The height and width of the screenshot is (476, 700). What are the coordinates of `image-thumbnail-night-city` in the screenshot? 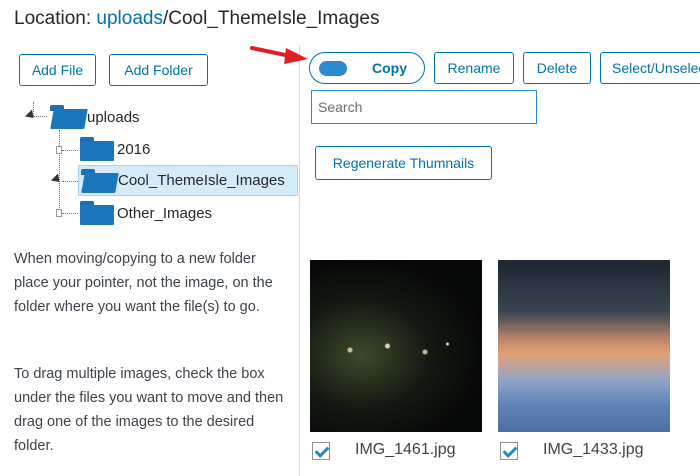 It's located at (396, 346).